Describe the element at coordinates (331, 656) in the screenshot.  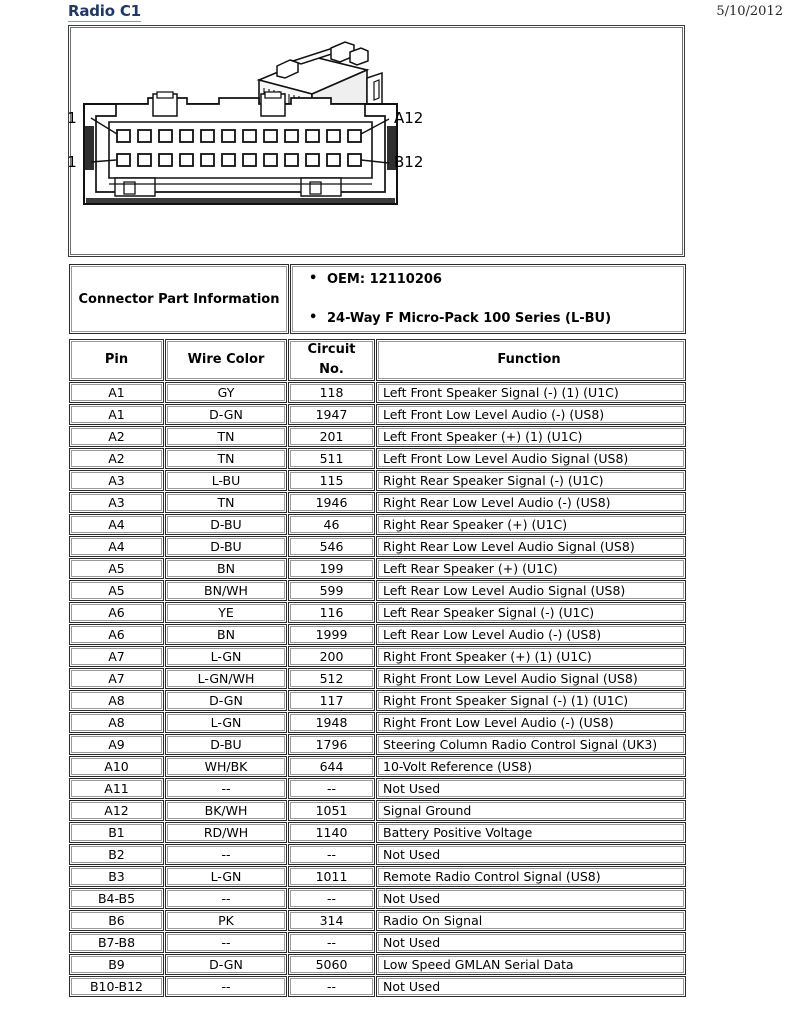
I see `cell-circuit-no: 200` at that location.